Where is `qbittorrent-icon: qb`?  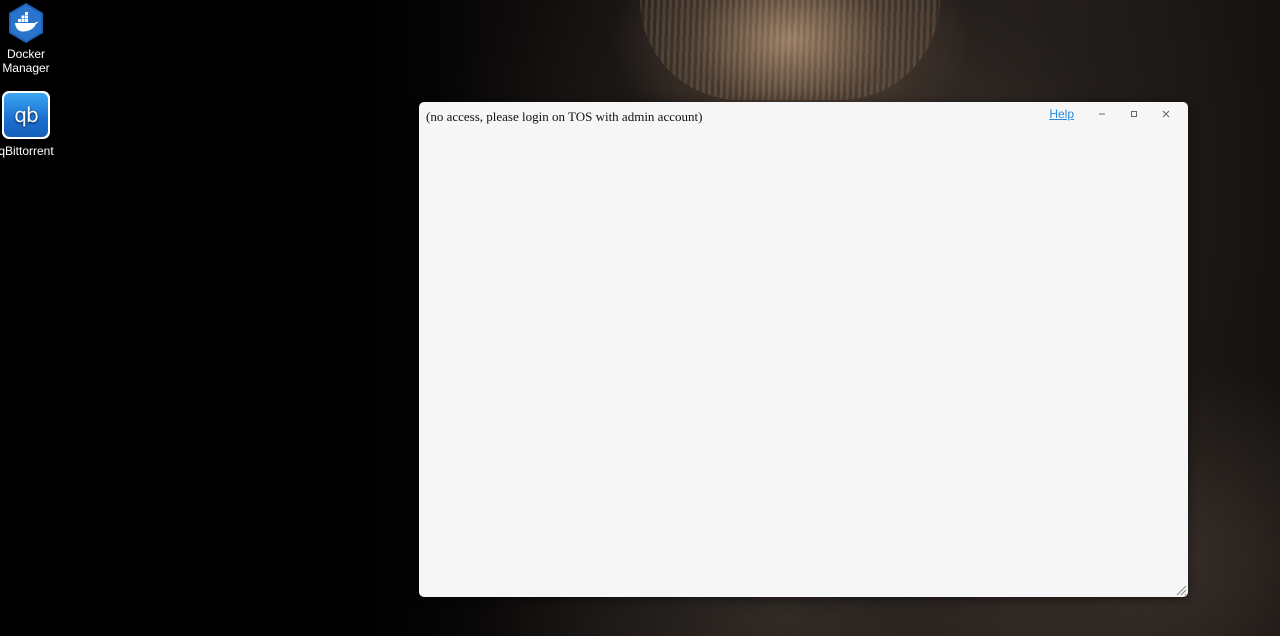
qbittorrent-icon: qb is located at coordinates (26, 115).